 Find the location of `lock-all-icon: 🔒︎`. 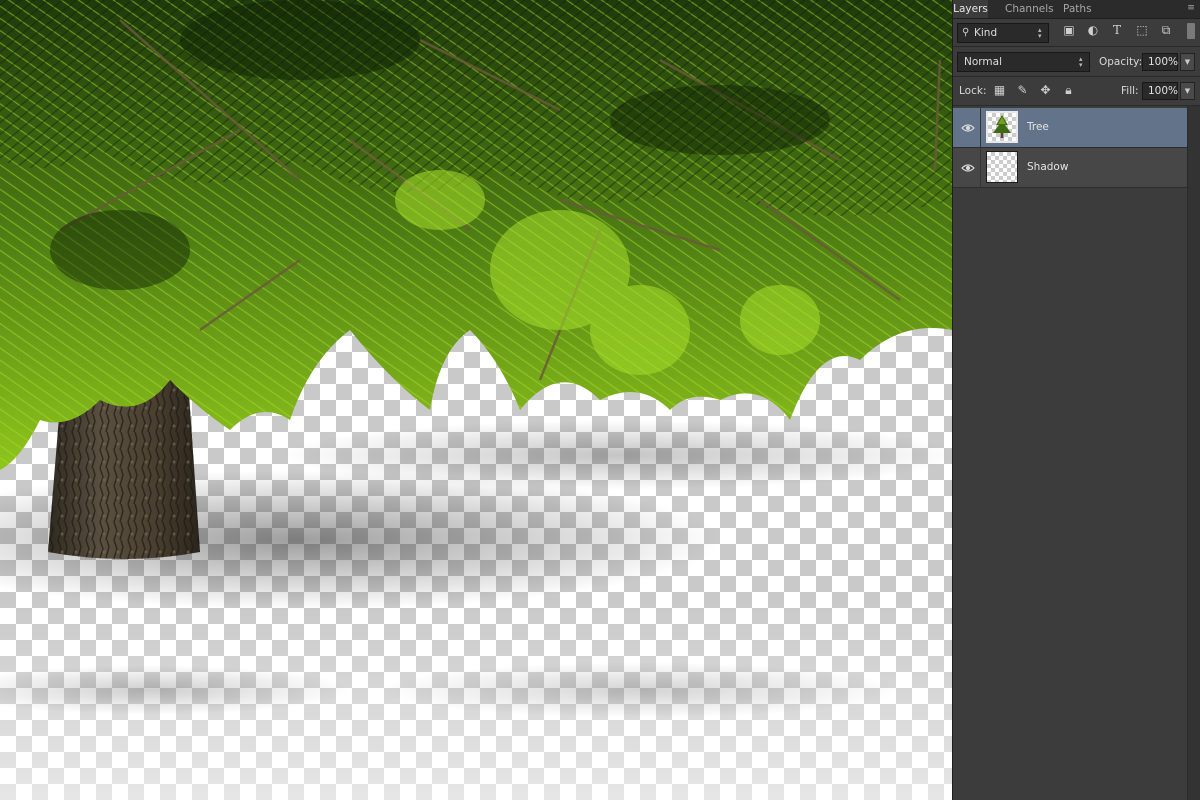

lock-all-icon: 🔒︎ is located at coordinates (1068, 90).